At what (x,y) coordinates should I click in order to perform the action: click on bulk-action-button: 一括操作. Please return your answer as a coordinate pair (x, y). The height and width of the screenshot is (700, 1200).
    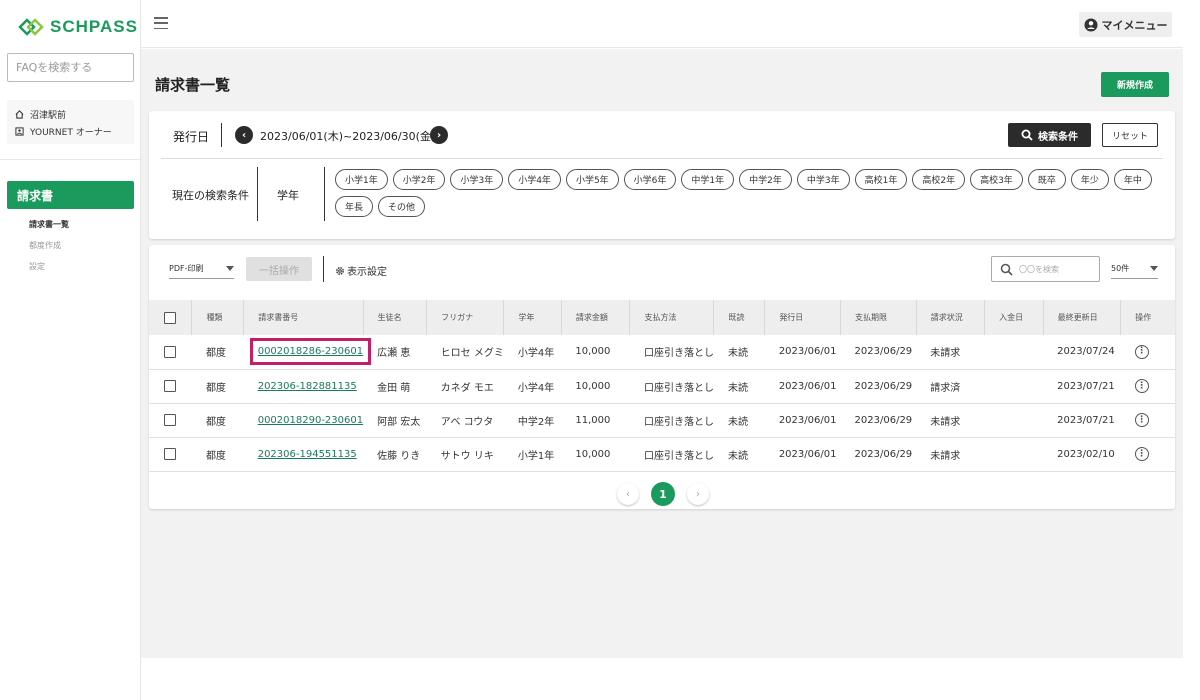
    Looking at the image, I should click on (279, 269).